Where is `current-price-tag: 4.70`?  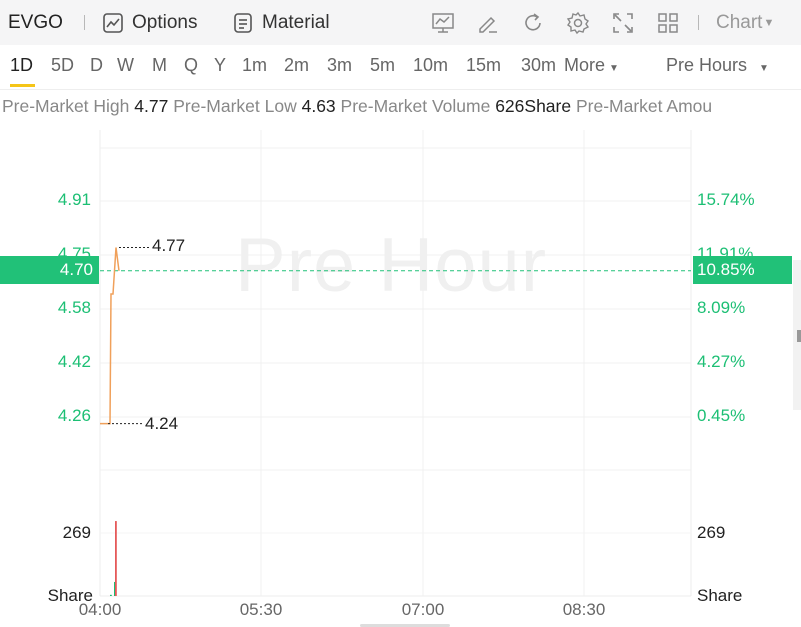 current-price-tag: 4.70 is located at coordinates (49, 270).